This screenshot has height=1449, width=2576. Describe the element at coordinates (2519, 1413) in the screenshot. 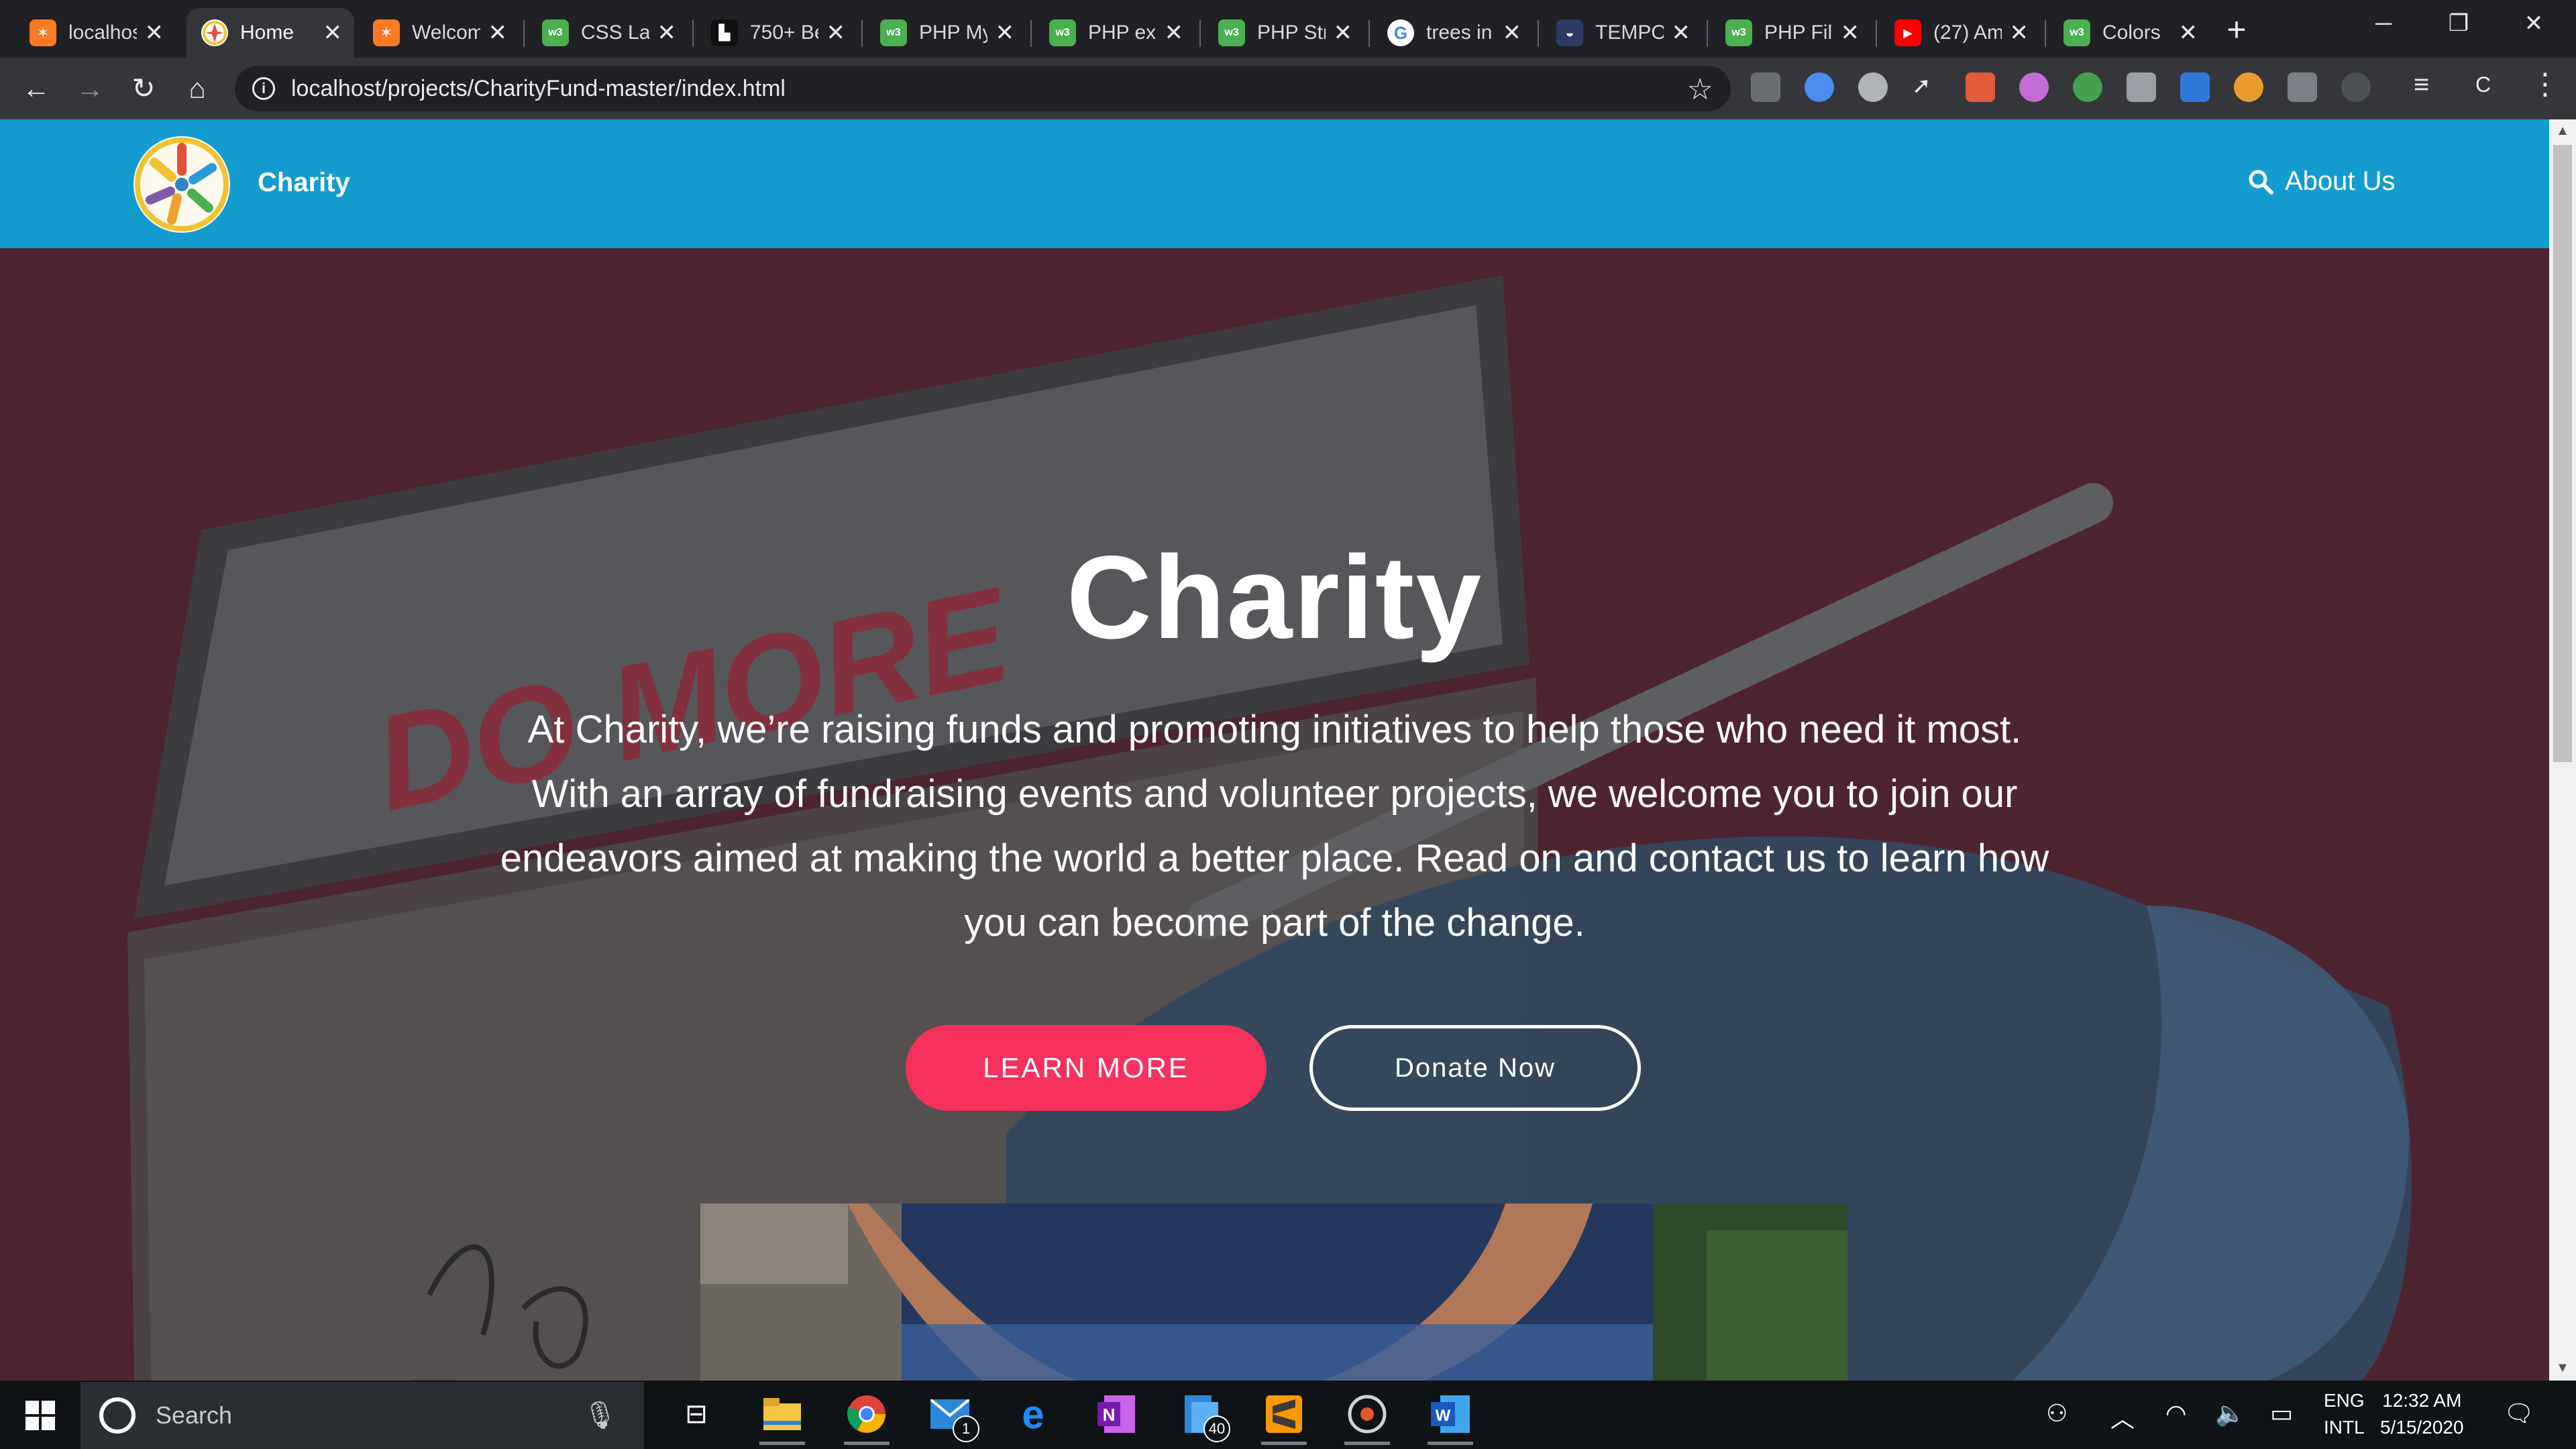

I see `action-center-icon: 🗨` at that location.